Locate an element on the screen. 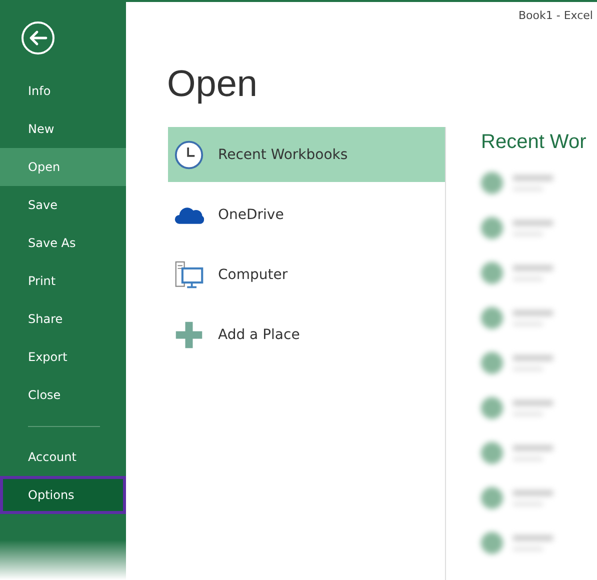 Image resolution: width=597 pixels, height=580 pixels. sidebar-item: Info is located at coordinates (63, 91).